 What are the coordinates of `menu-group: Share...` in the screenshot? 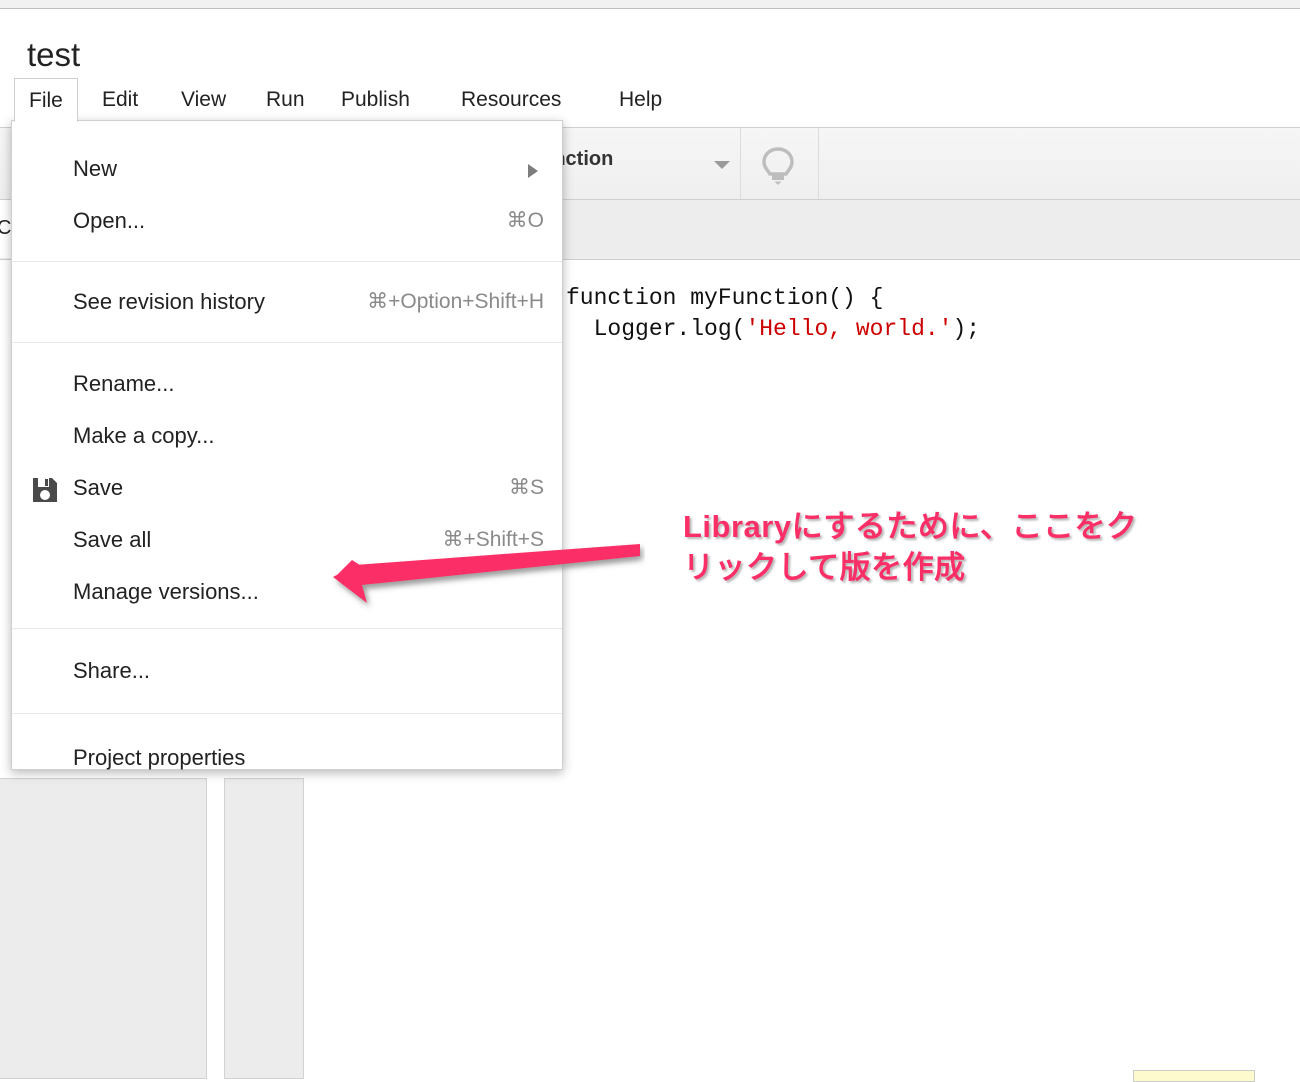 It's located at (287, 671).